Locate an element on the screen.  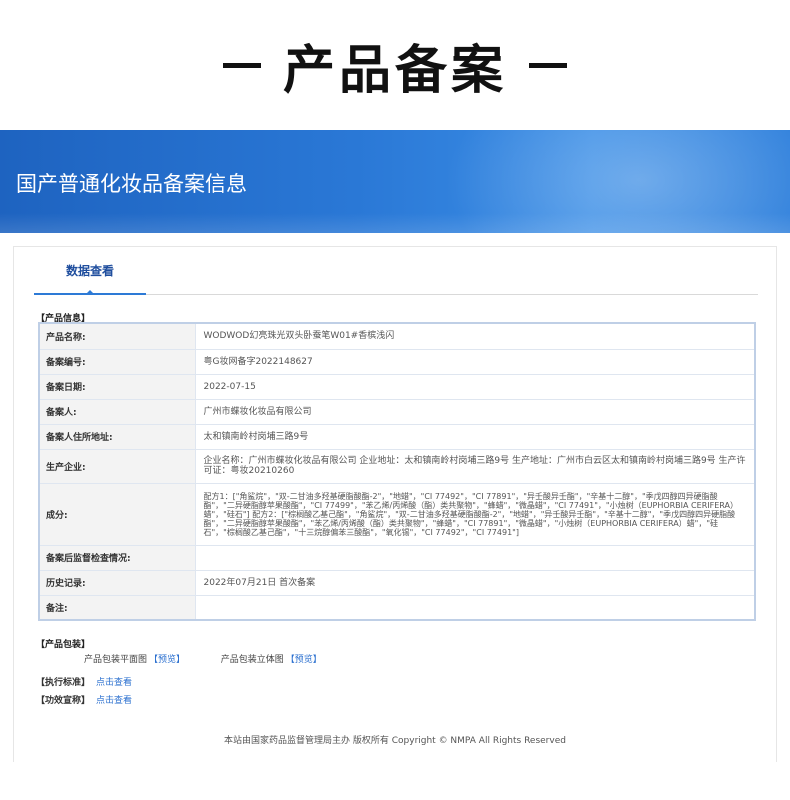
efficacy-row: 【功效宣称】 点击查看 is located at coordinates (84, 699).